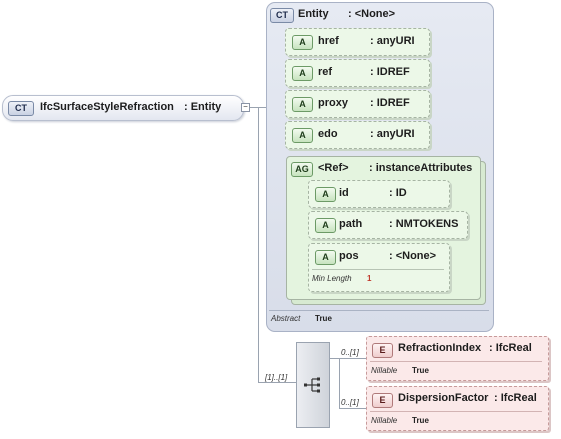  What do you see at coordinates (328, 41) in the screenshot?
I see `attribute-name: href` at bounding box center [328, 41].